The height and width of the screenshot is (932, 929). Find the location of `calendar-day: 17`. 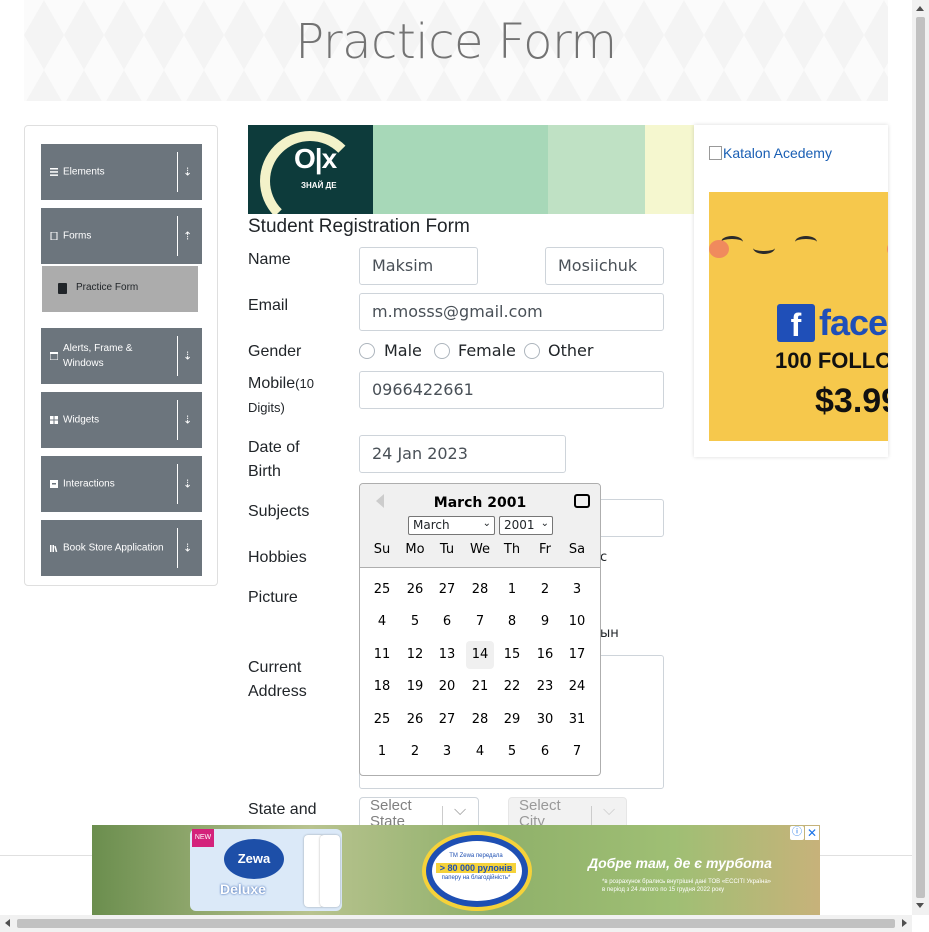

calendar-day: 17 is located at coordinates (577, 655).